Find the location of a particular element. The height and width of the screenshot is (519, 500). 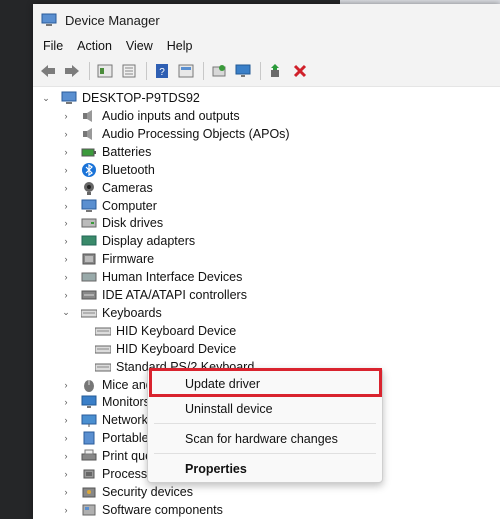

back-arrow-icon is located at coordinates (48, 71).